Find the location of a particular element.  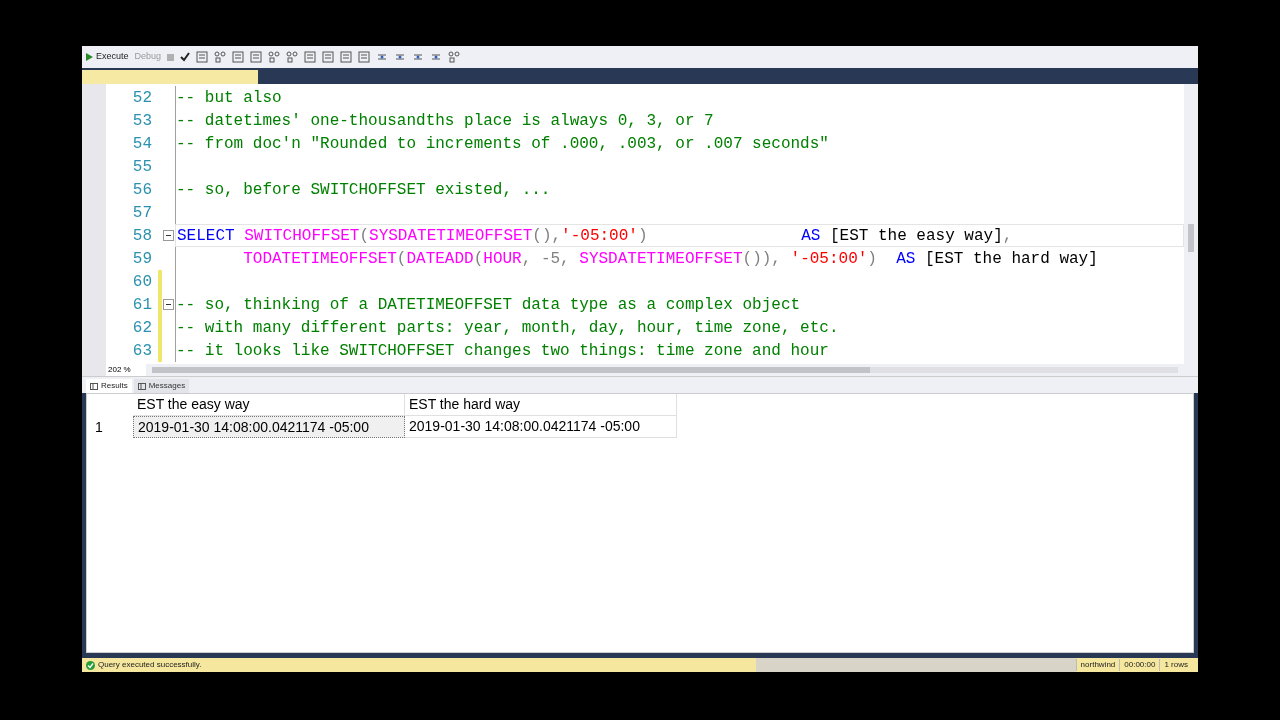

result-tab: Messages is located at coordinates (161, 386).